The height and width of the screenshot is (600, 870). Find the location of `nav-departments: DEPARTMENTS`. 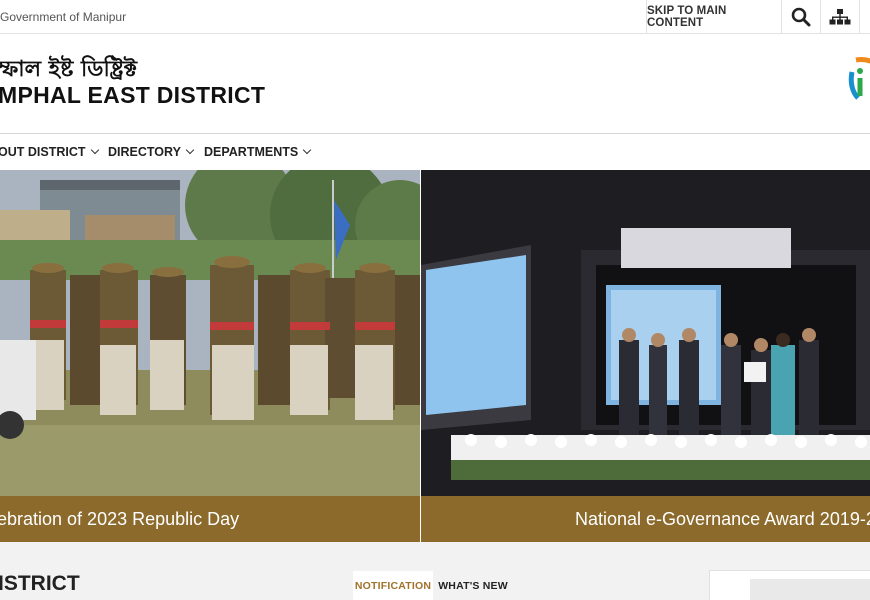

nav-departments: DEPARTMENTS is located at coordinates (258, 152).